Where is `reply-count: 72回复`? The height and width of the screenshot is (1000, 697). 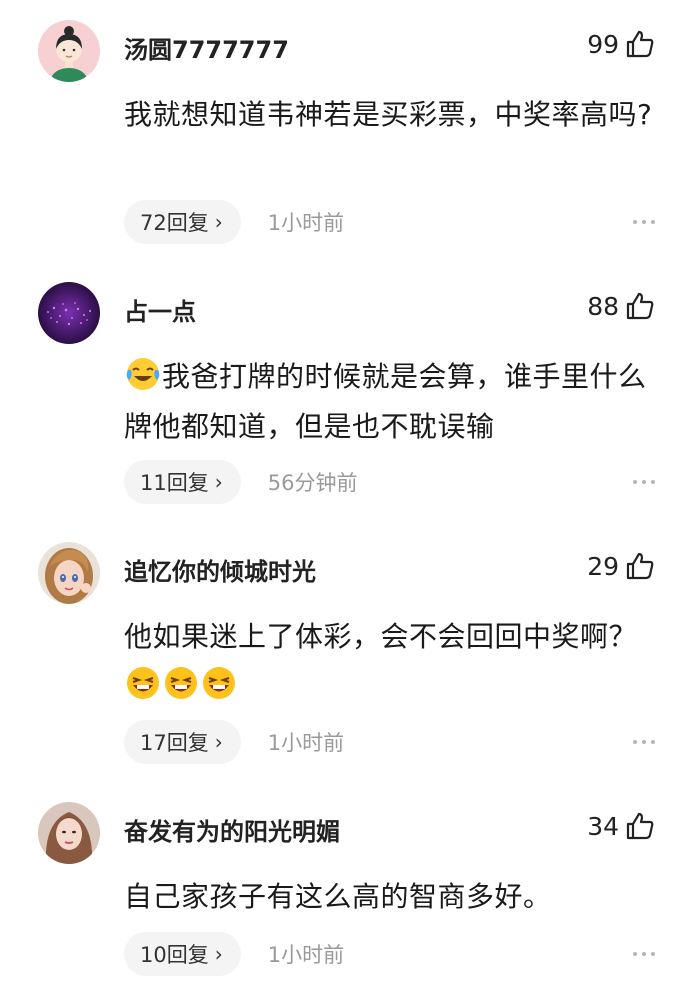 reply-count: 72回复 is located at coordinates (174, 223).